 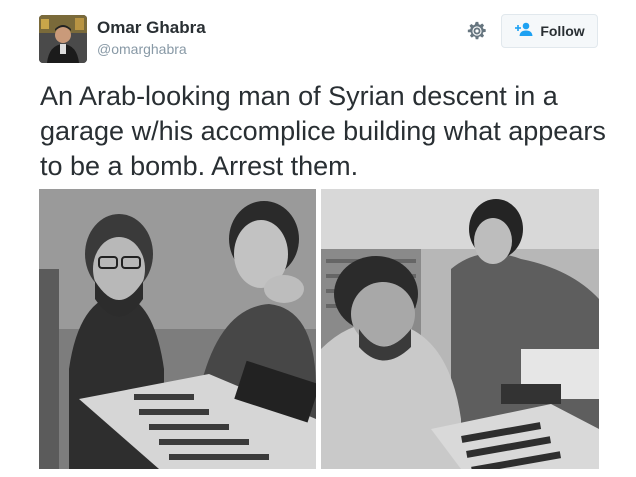 I want to click on avatar, so click(x=63, y=39).